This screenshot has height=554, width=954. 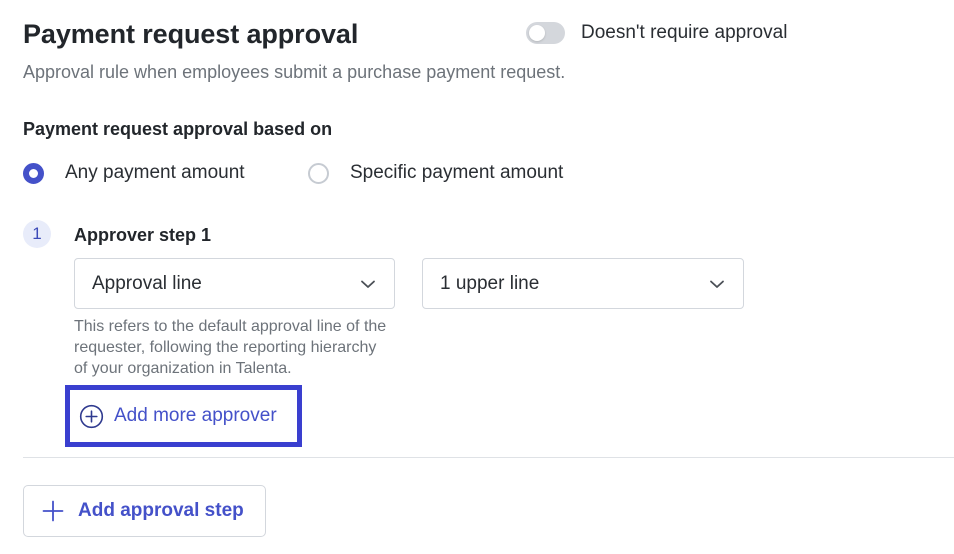 I want to click on toggle-label: Doesn't require approval, so click(x=684, y=32).